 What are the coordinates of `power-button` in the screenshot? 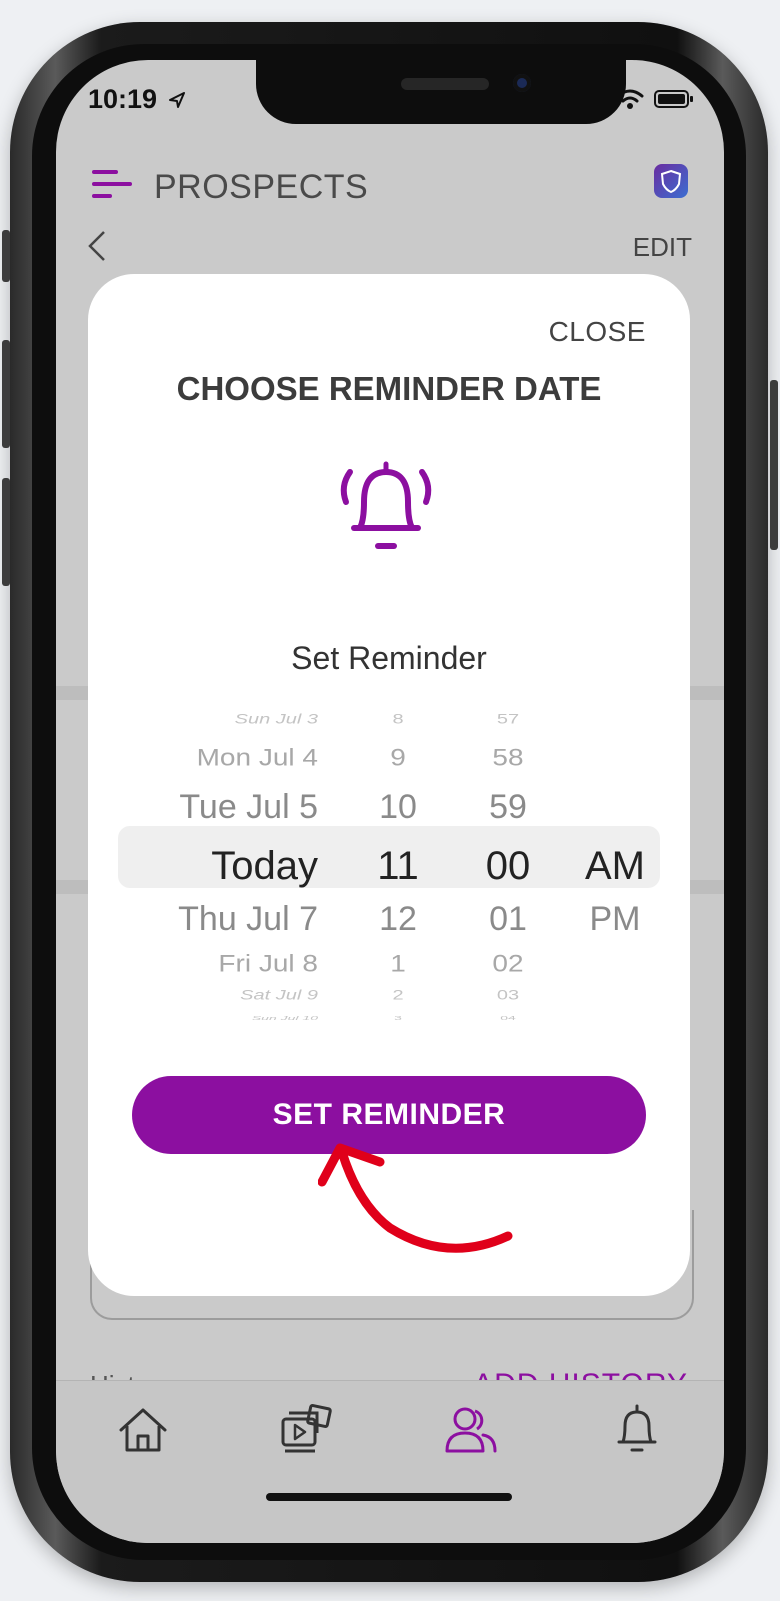 It's located at (774, 465).